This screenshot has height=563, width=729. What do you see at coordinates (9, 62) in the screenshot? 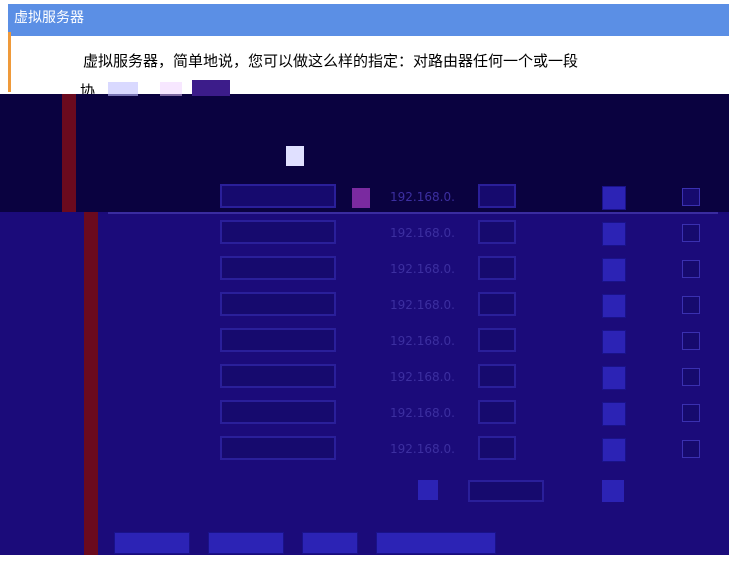
I see `left-accent-line` at bounding box center [9, 62].